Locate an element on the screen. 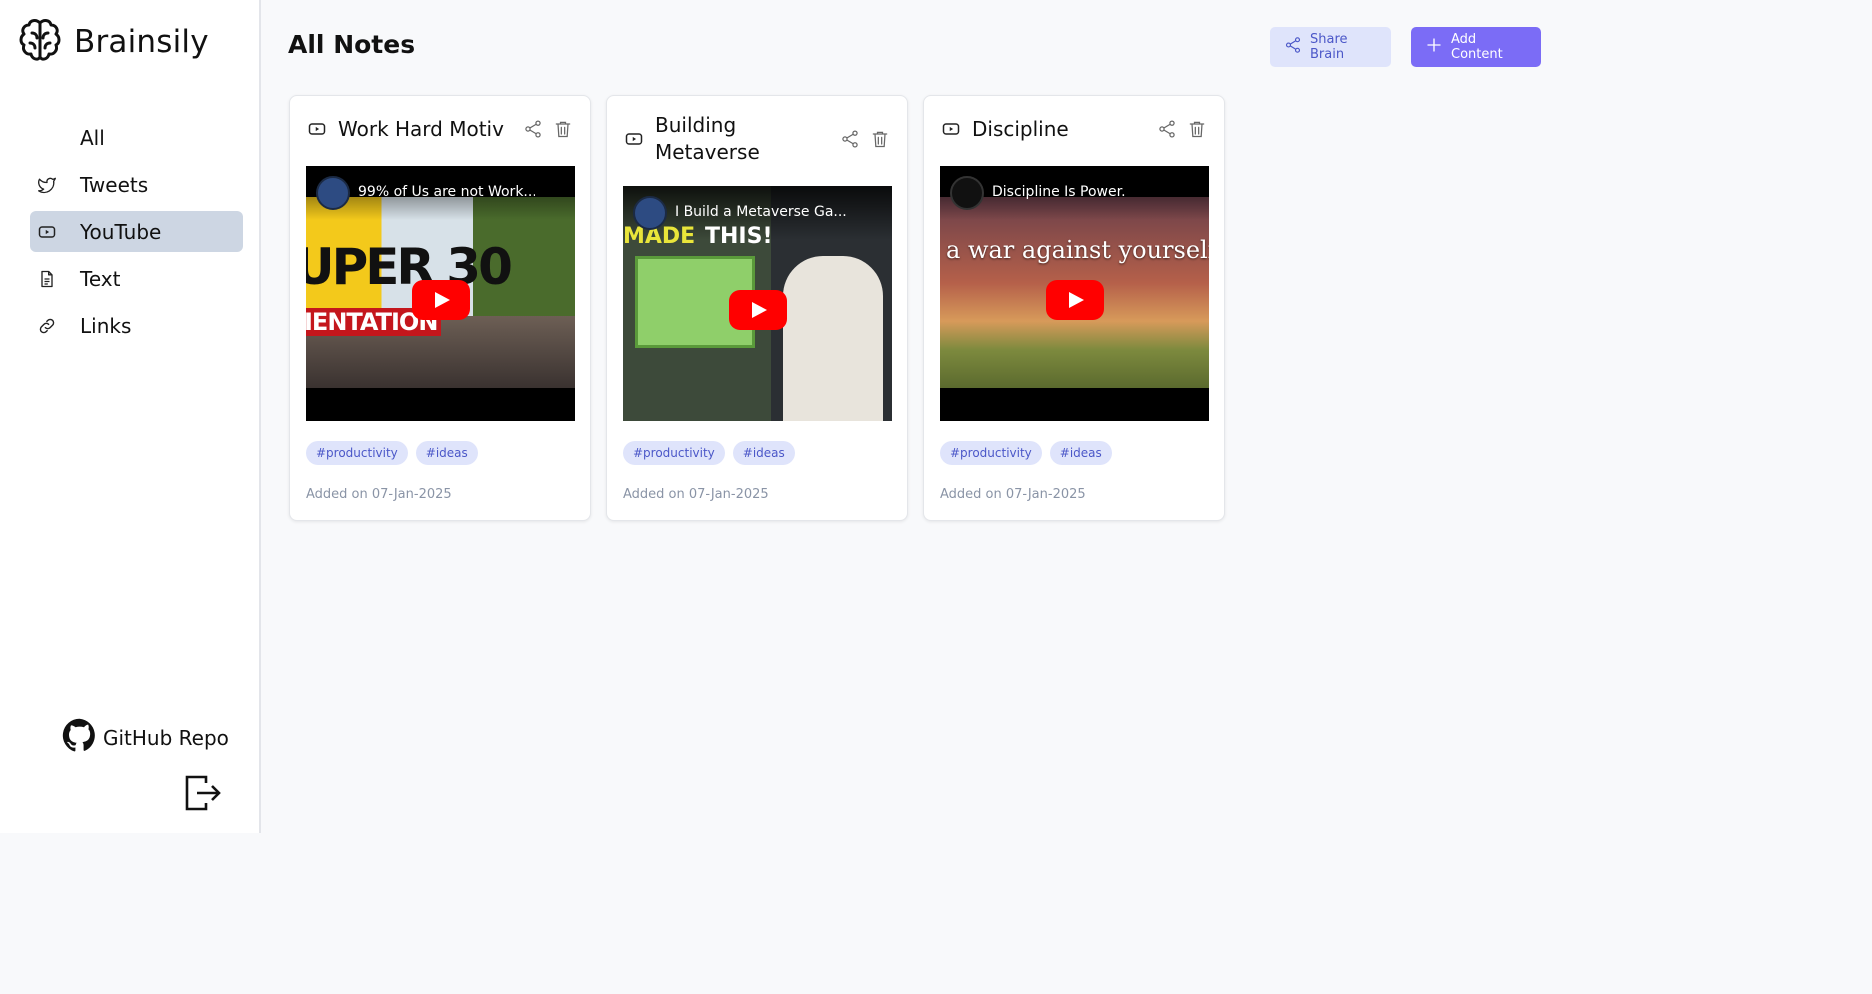  brand: Brainsily is located at coordinates (113, 42).